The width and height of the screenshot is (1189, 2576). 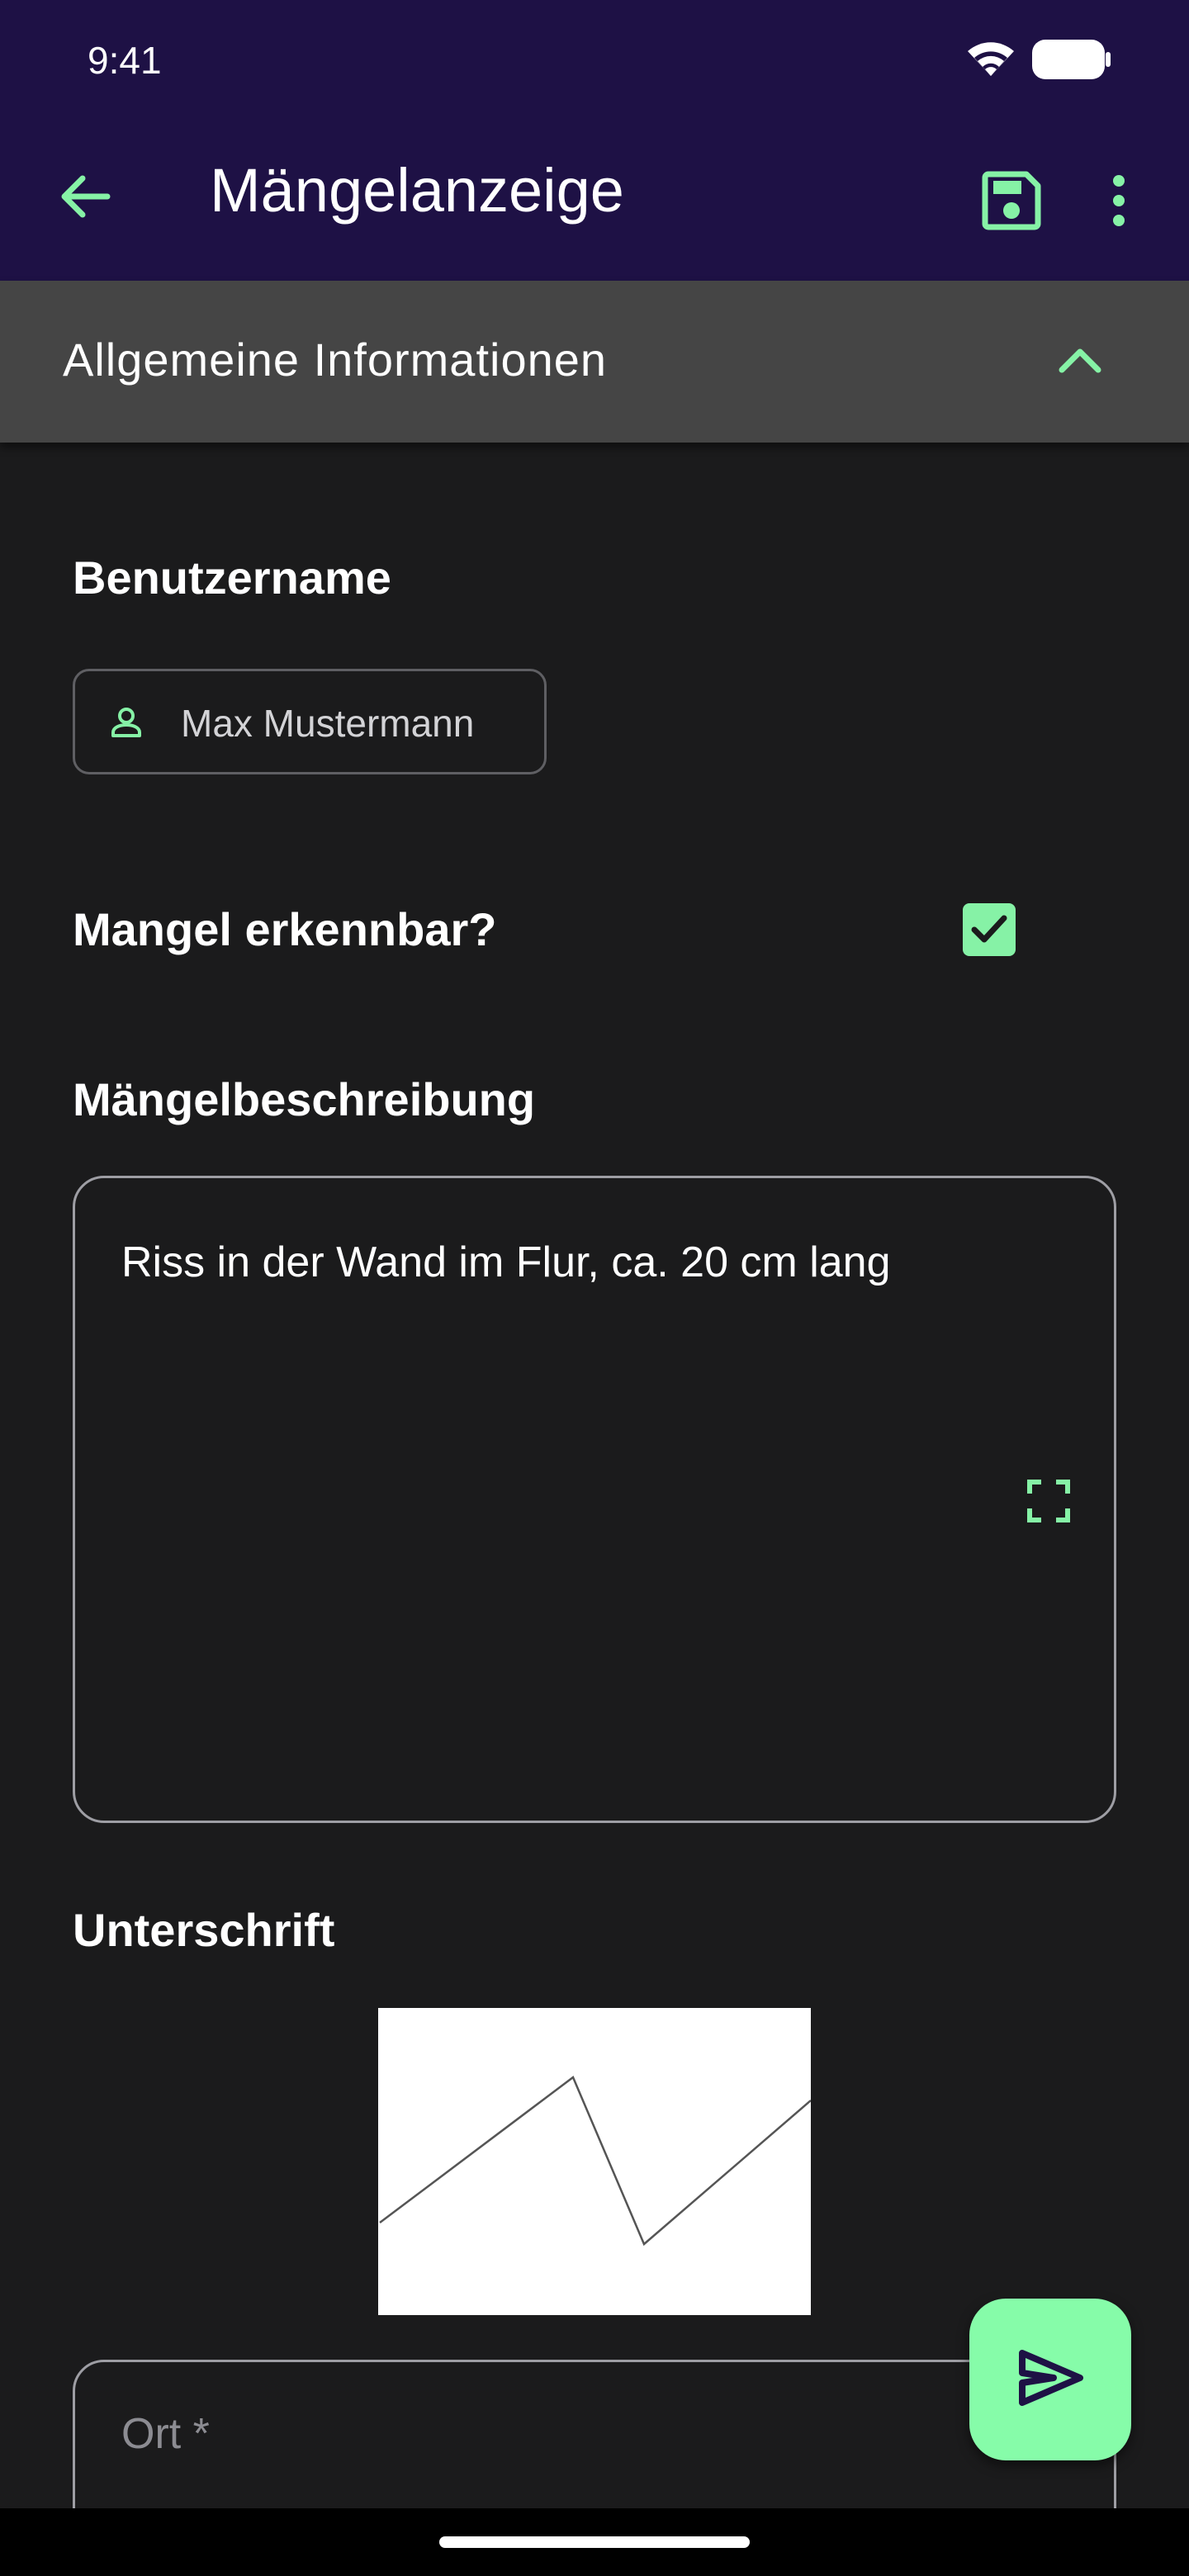 I want to click on username-field: Max Mustermann, so click(x=310, y=721).